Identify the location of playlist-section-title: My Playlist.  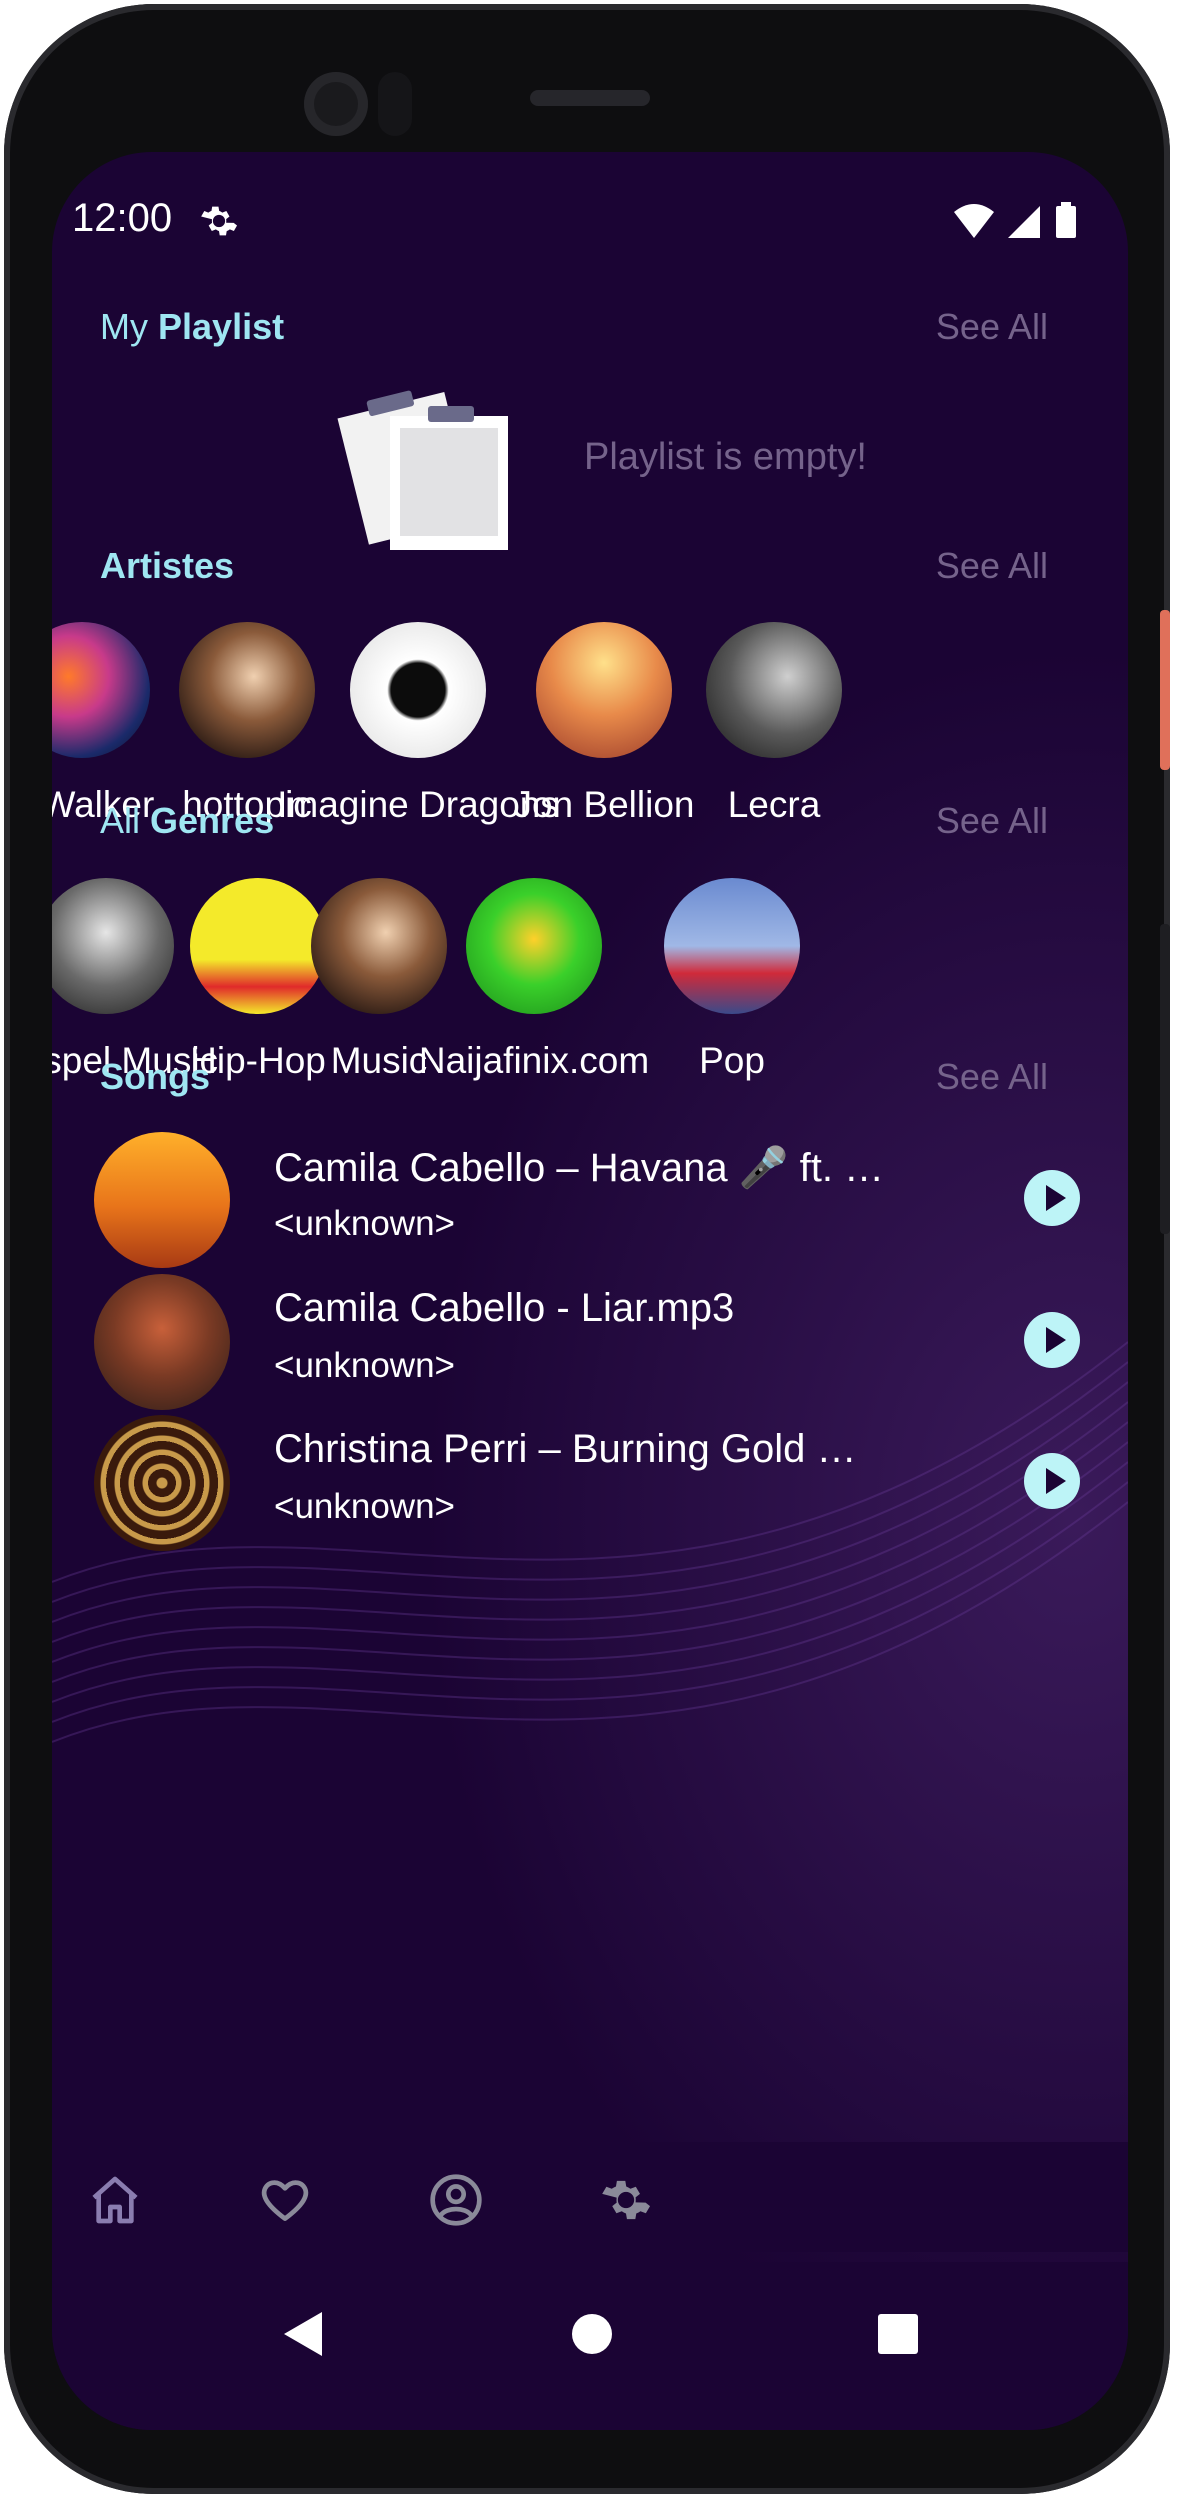
(192, 327).